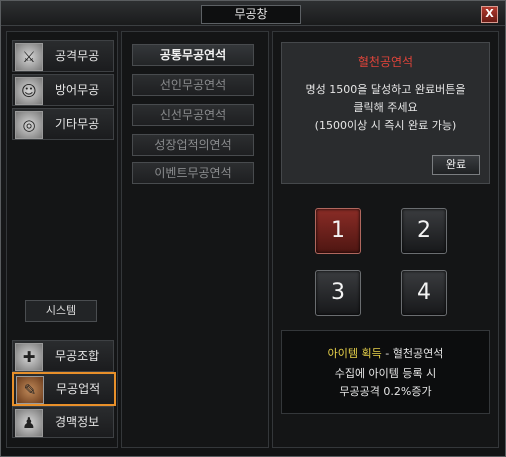 The image size is (506, 457). What do you see at coordinates (385, 89) in the screenshot?
I see `info-line-1: 명성 1500을 달성하고 완료버튼을` at bounding box center [385, 89].